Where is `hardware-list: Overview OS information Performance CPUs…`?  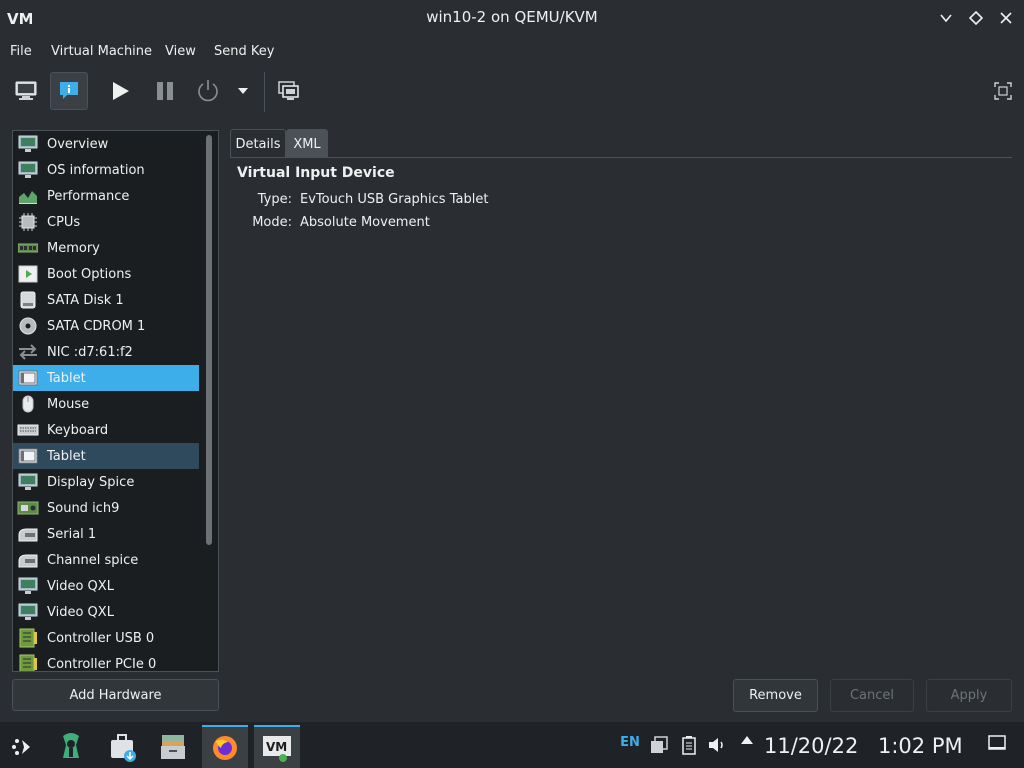
hardware-list: Overview OS information Performance CPUs… is located at coordinates (115, 401).